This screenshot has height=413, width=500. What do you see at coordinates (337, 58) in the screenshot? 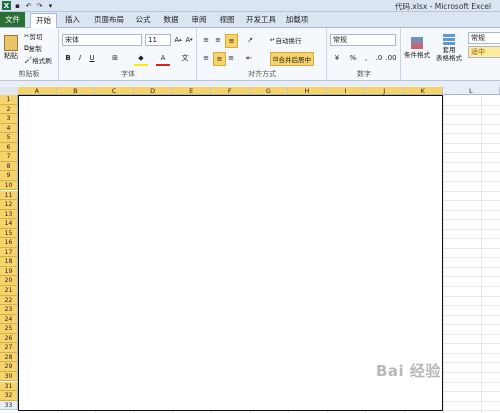
I see `currency-icon: ¥` at bounding box center [337, 58].